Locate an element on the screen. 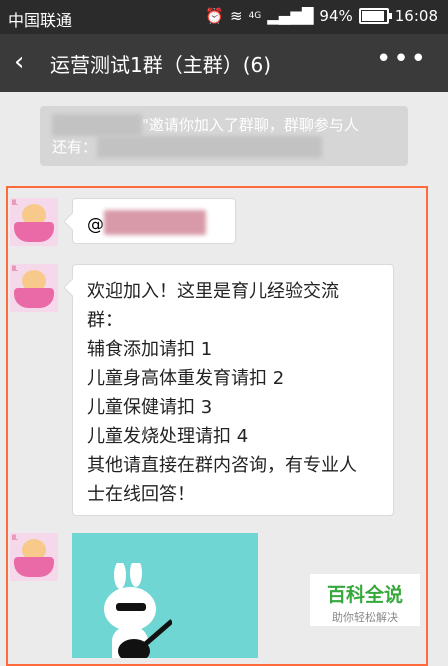  message-line: 儿童身高体重发育请扣 2 is located at coordinates (186, 378).